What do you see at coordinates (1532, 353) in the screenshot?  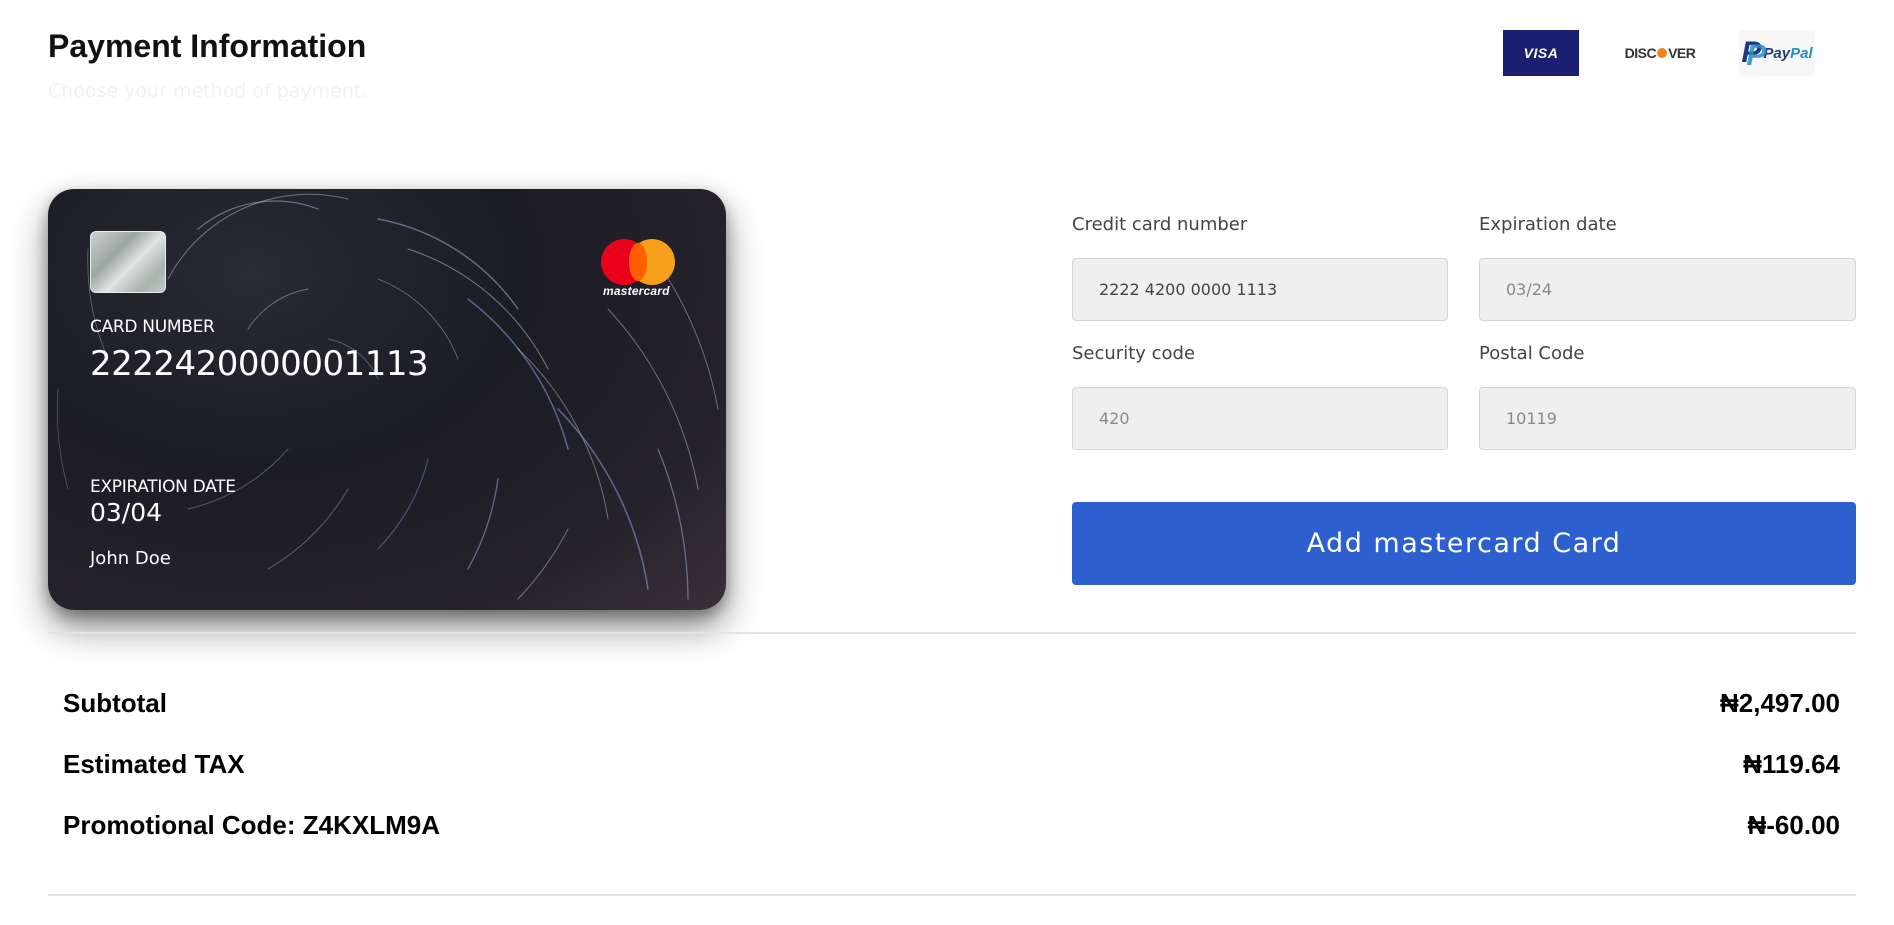 I see `postal-code-field-label: Postal Code` at bounding box center [1532, 353].